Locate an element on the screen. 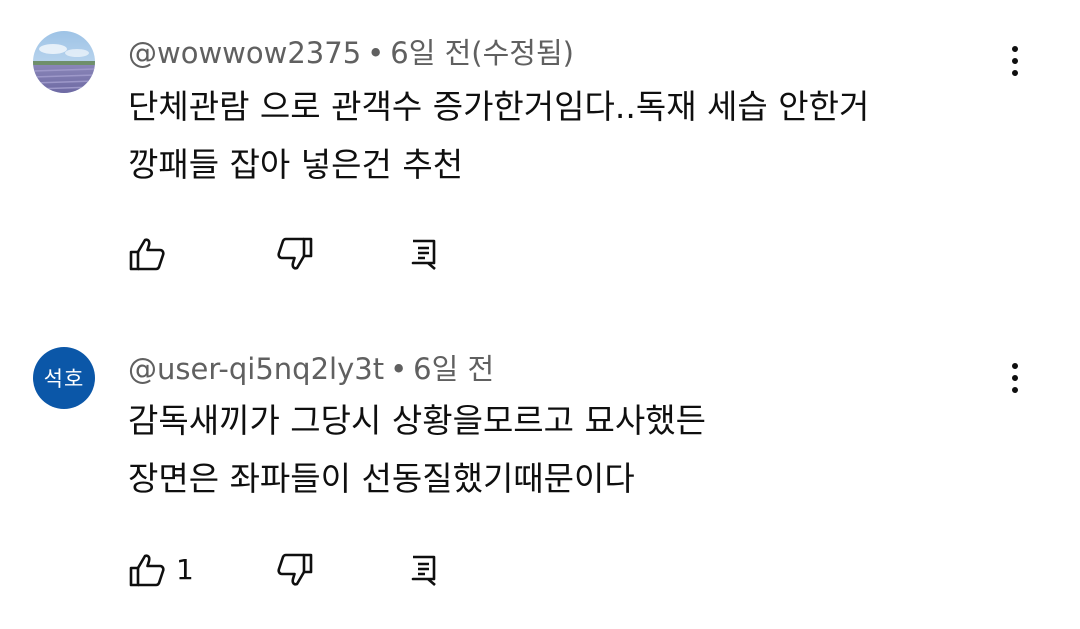 Image resolution: width=1080 pixels, height=629 pixels. comment-actions is located at coordinates (298, 254).